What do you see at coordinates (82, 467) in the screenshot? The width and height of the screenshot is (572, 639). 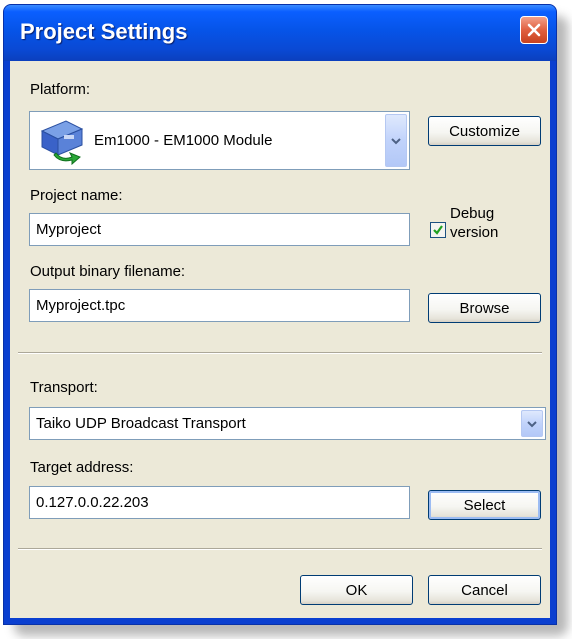 I see `target-address-label: Target address:` at bounding box center [82, 467].